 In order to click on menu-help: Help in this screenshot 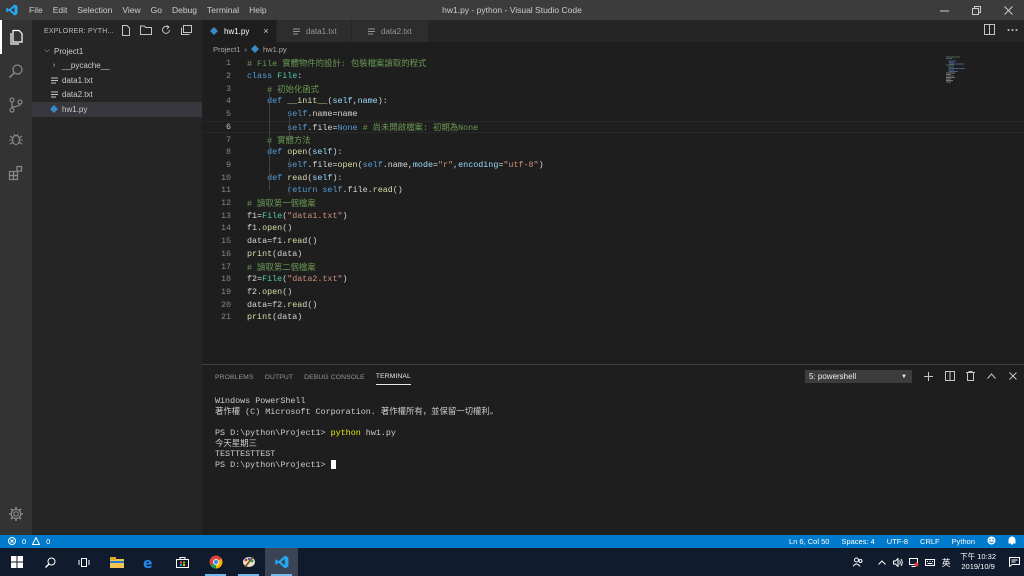, I will do `click(257, 10)`.